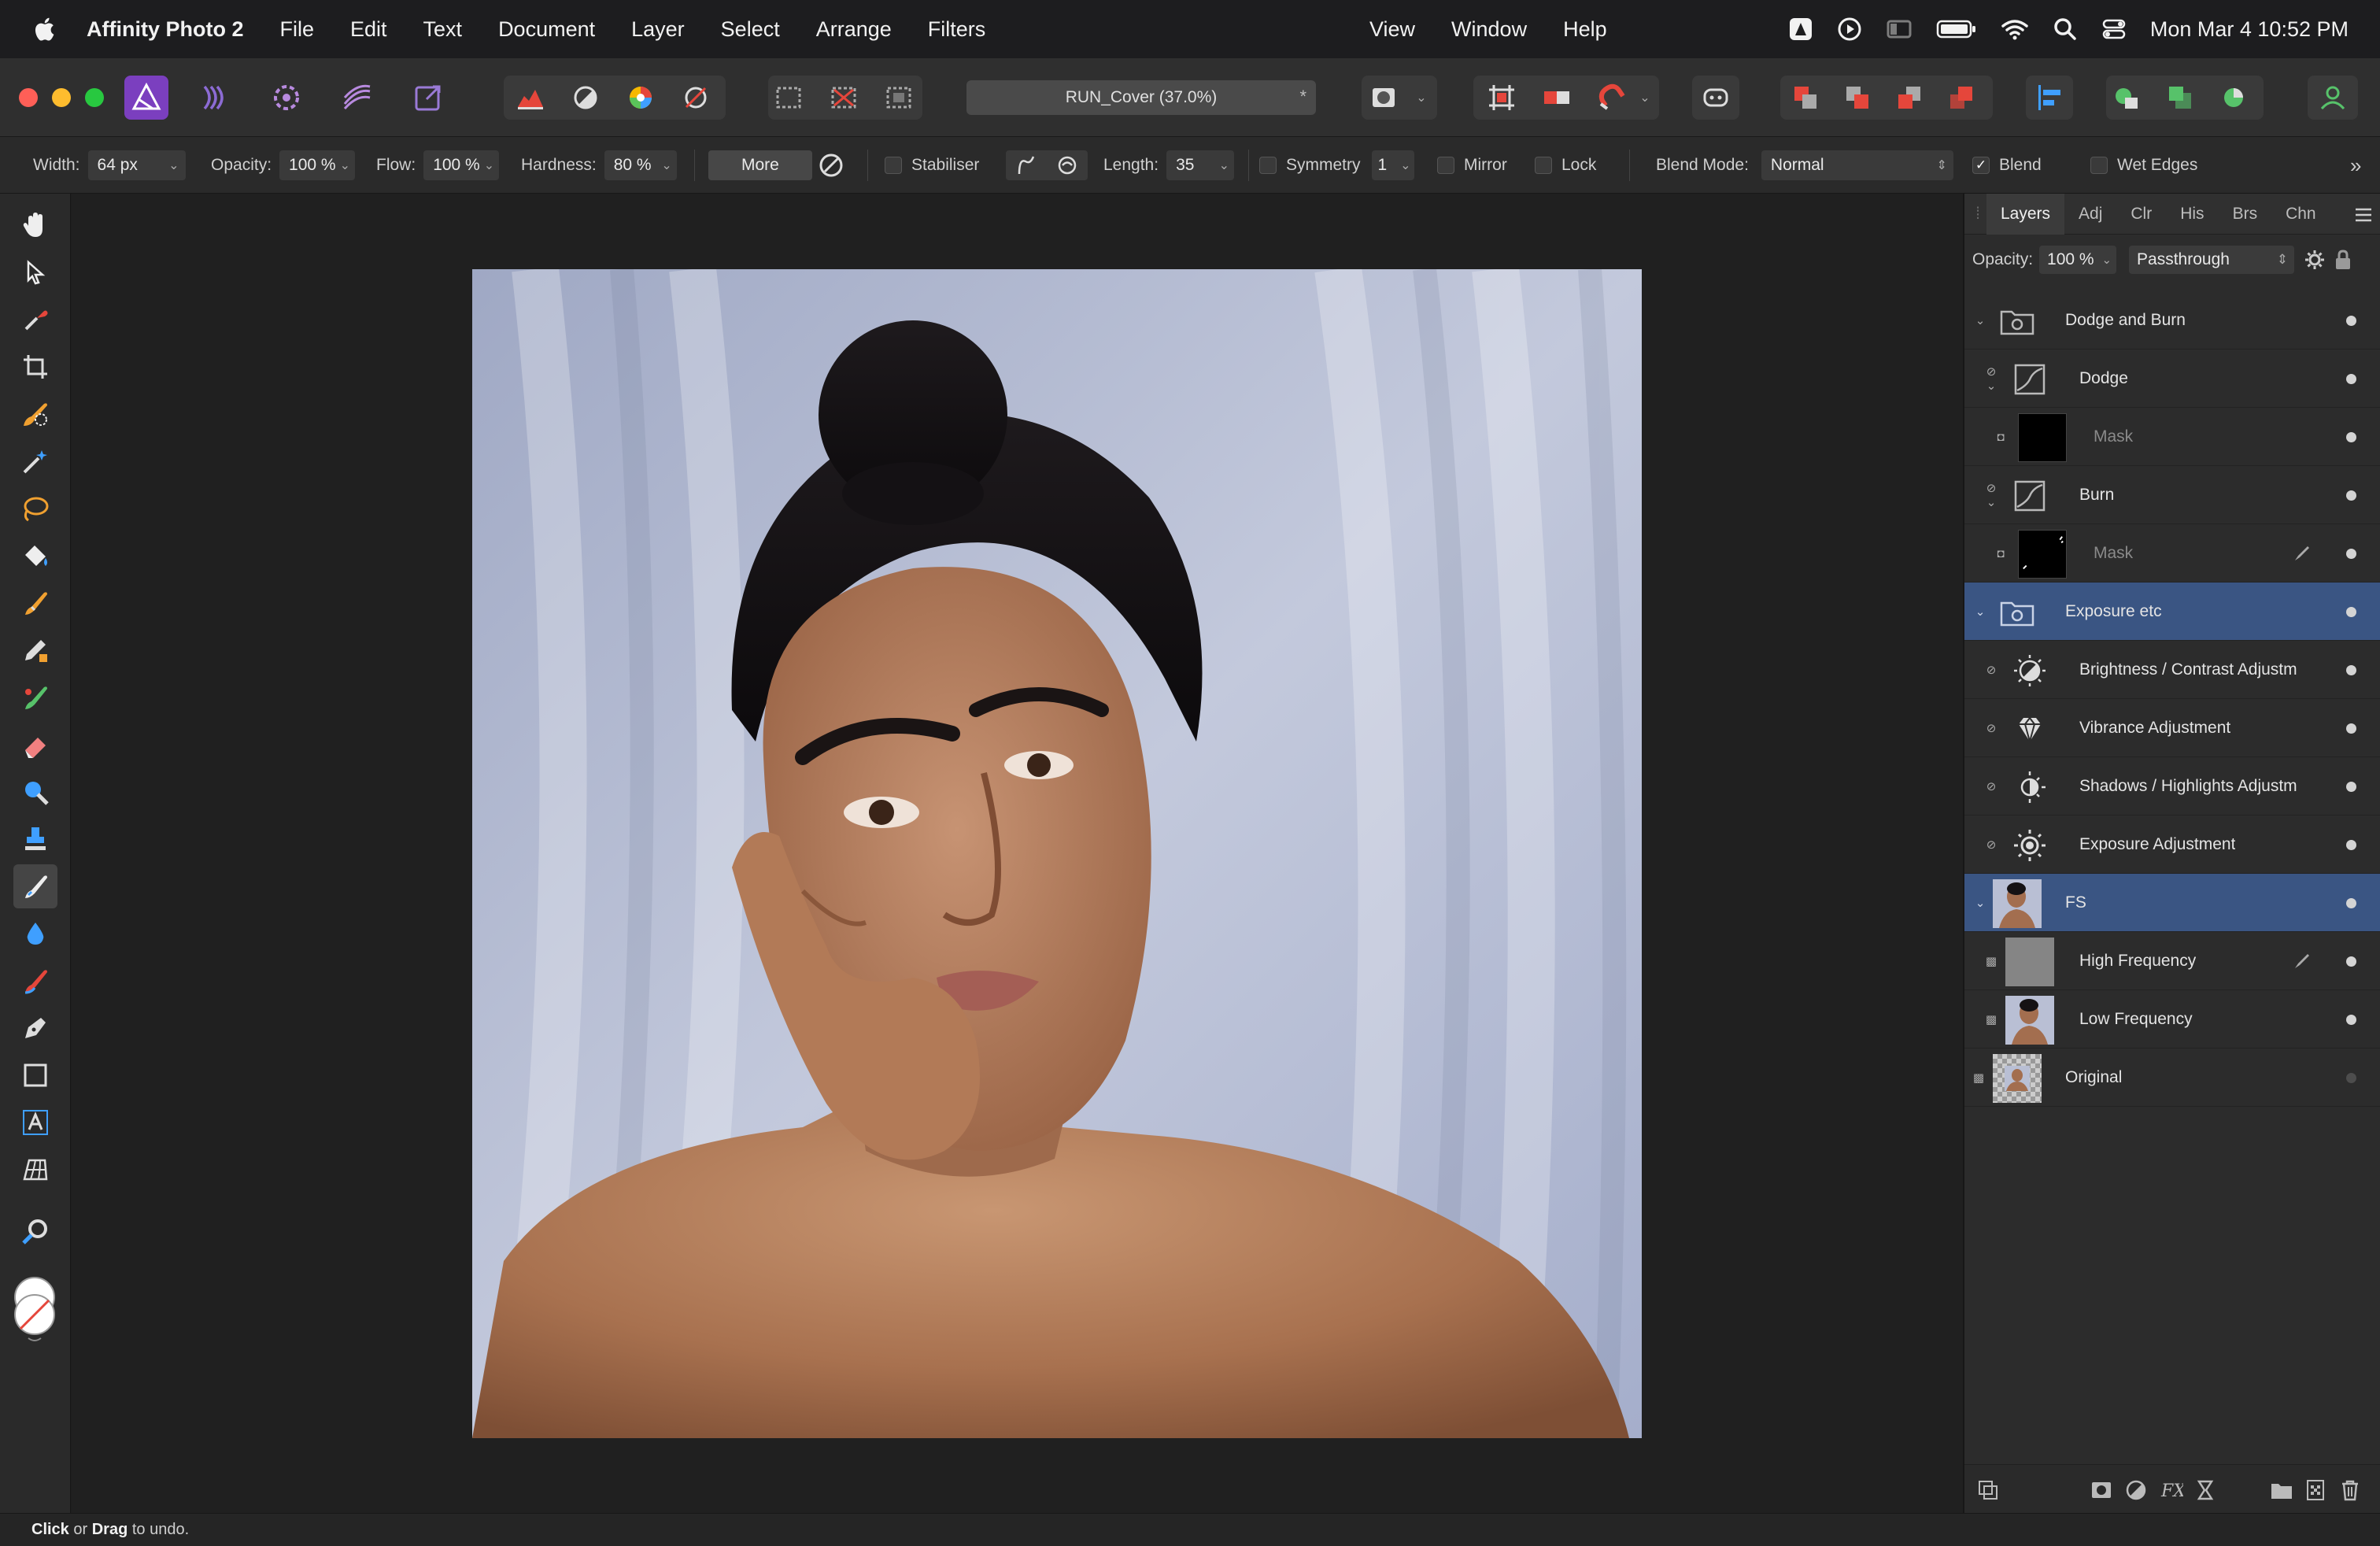 The width and height of the screenshot is (2380, 1546). Describe the element at coordinates (2172, 728) in the screenshot. I see `layer-row: ⊘ Vibrance Adjustment` at that location.